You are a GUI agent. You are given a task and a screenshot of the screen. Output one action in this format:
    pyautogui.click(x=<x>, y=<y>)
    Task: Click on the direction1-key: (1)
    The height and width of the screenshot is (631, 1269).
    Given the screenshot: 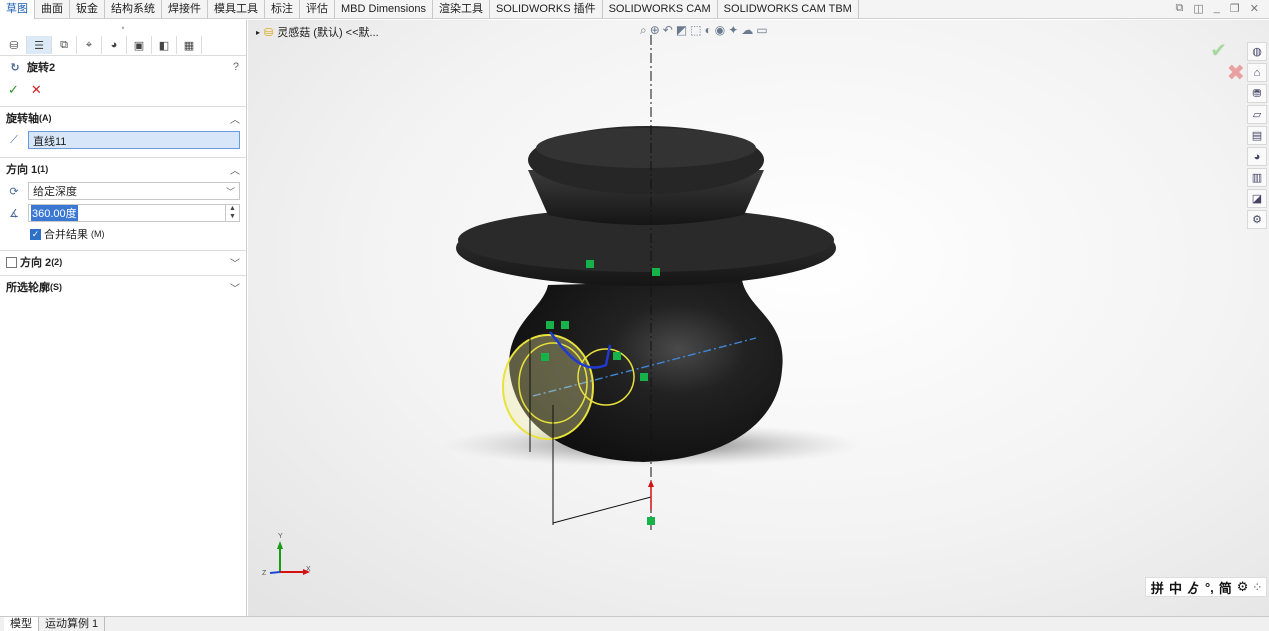 What is the action you would take?
    pyautogui.click(x=43, y=169)
    